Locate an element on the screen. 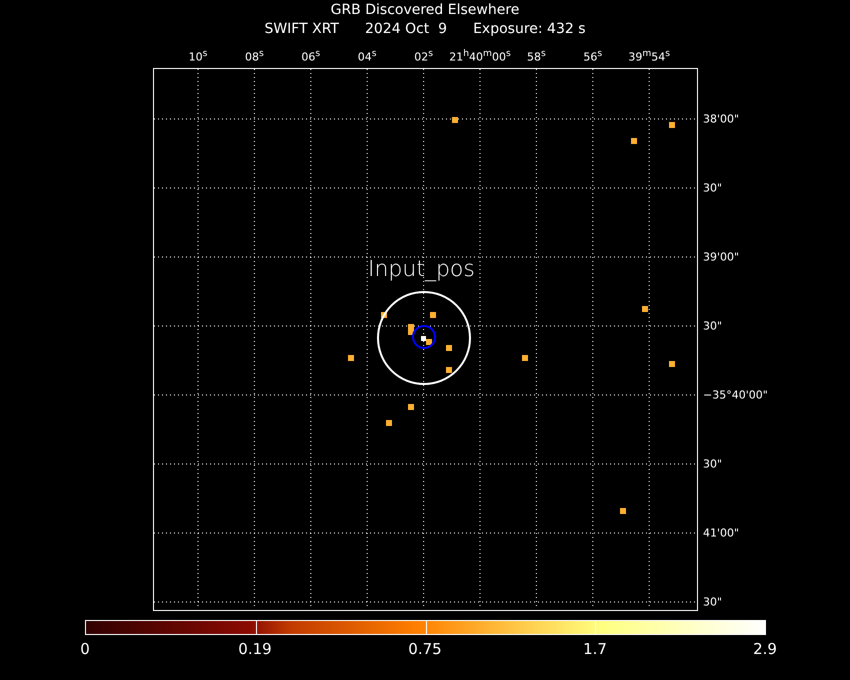  dec-tick-label: 41'00" is located at coordinates (721, 533).